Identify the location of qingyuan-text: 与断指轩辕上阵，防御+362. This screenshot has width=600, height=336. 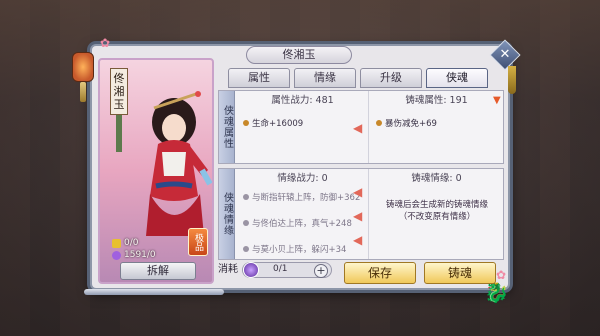
(306, 198).